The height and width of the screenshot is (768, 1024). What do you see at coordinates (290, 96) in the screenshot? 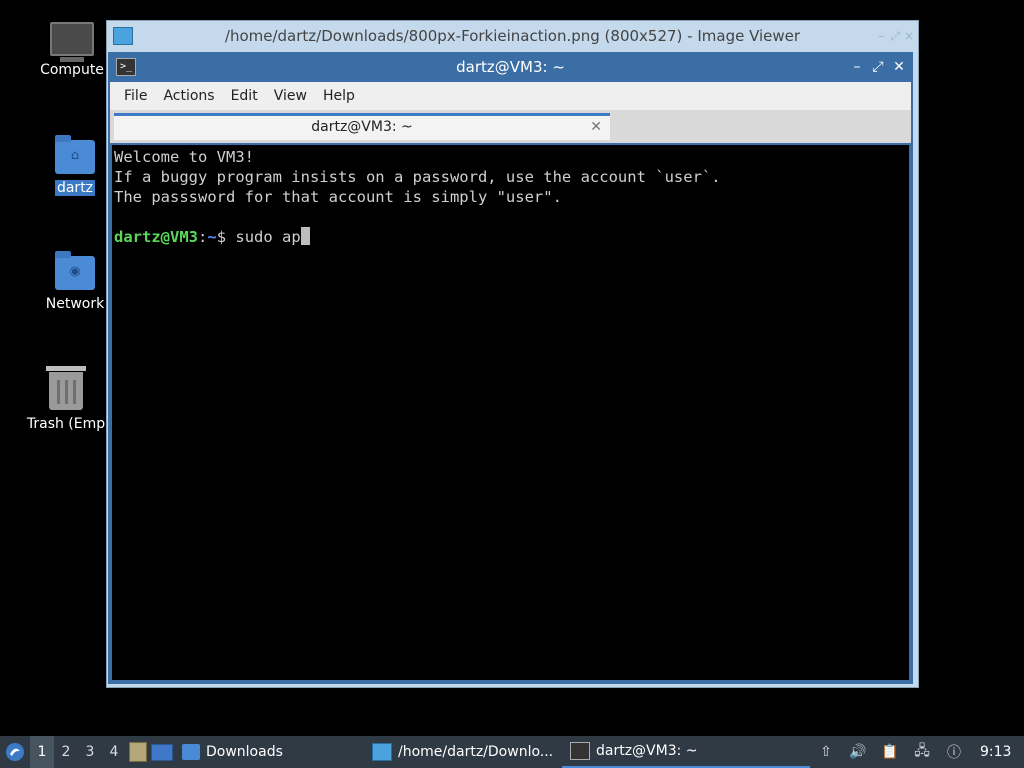
I see `menu-view: View` at bounding box center [290, 96].